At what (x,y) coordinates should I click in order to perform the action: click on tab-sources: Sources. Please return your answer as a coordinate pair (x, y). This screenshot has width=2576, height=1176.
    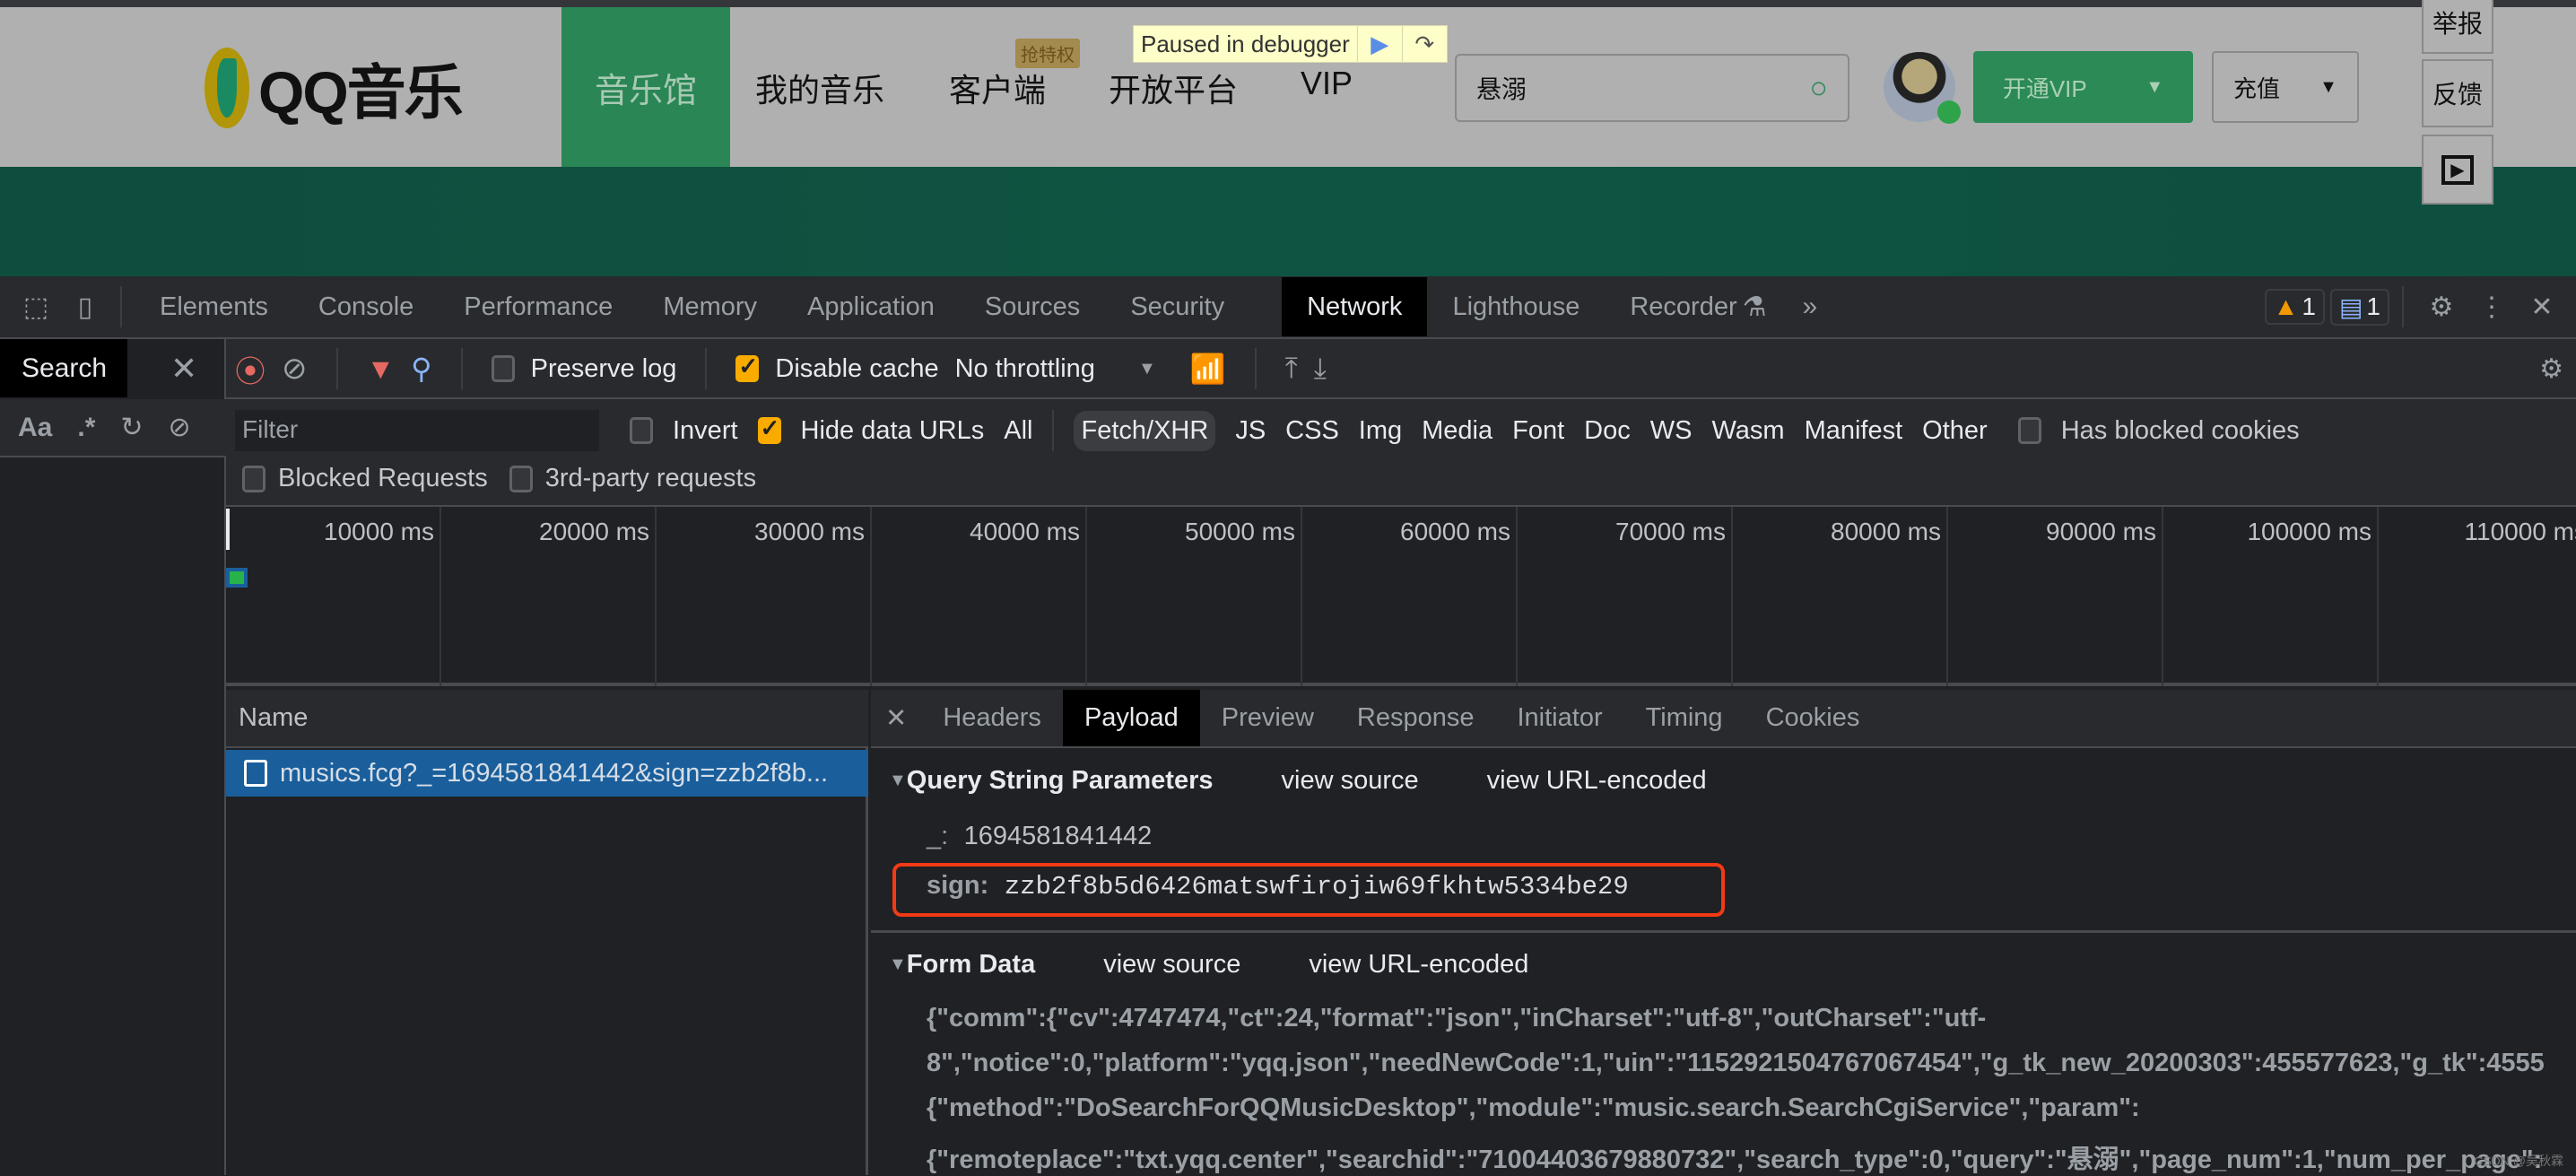
    Looking at the image, I should click on (1032, 306).